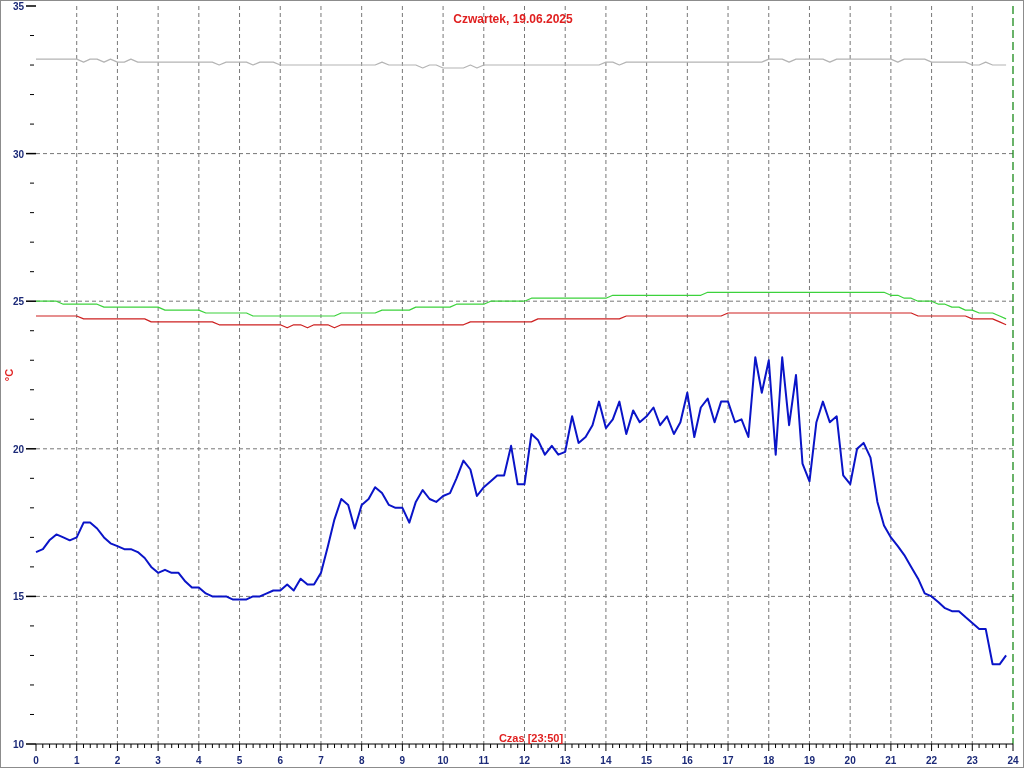 Image resolution: width=1024 pixels, height=768 pixels. I want to click on x-tick-label: 14, so click(606, 760).